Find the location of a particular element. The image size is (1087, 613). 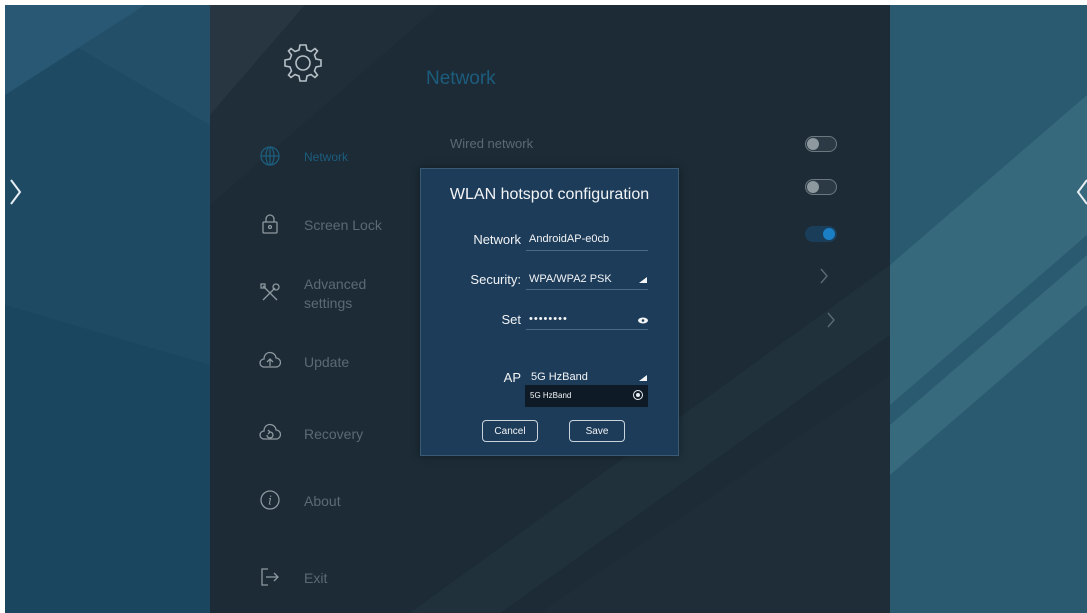

sidebar-item-exit: Exit is located at coordinates (330, 584).